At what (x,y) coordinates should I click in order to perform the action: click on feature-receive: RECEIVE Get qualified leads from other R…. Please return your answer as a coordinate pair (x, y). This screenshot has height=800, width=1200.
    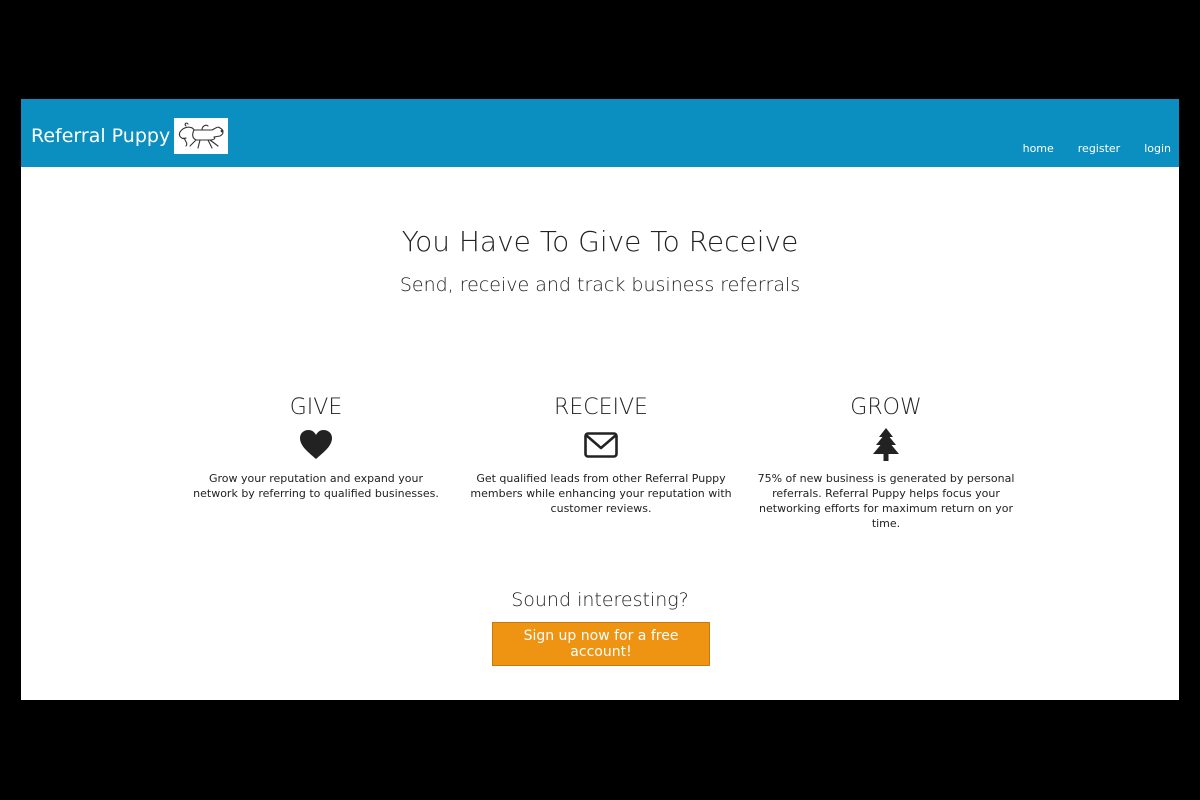
    Looking at the image, I should click on (601, 454).